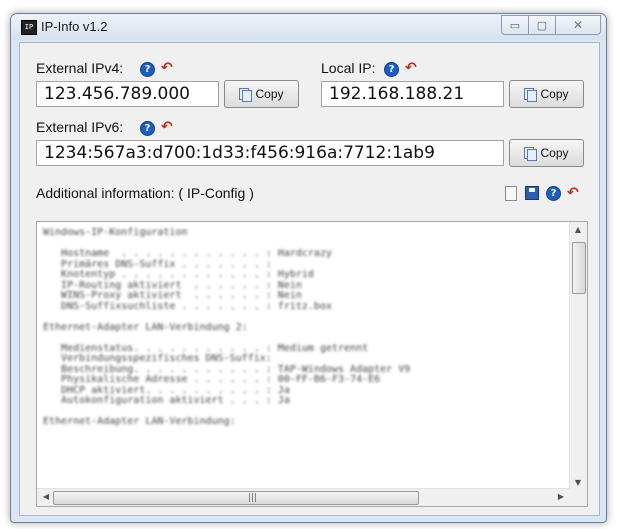 The height and width of the screenshot is (529, 620). Describe the element at coordinates (46, 496) in the screenshot. I see `scroll-left-arrow-icon: ◀` at that location.